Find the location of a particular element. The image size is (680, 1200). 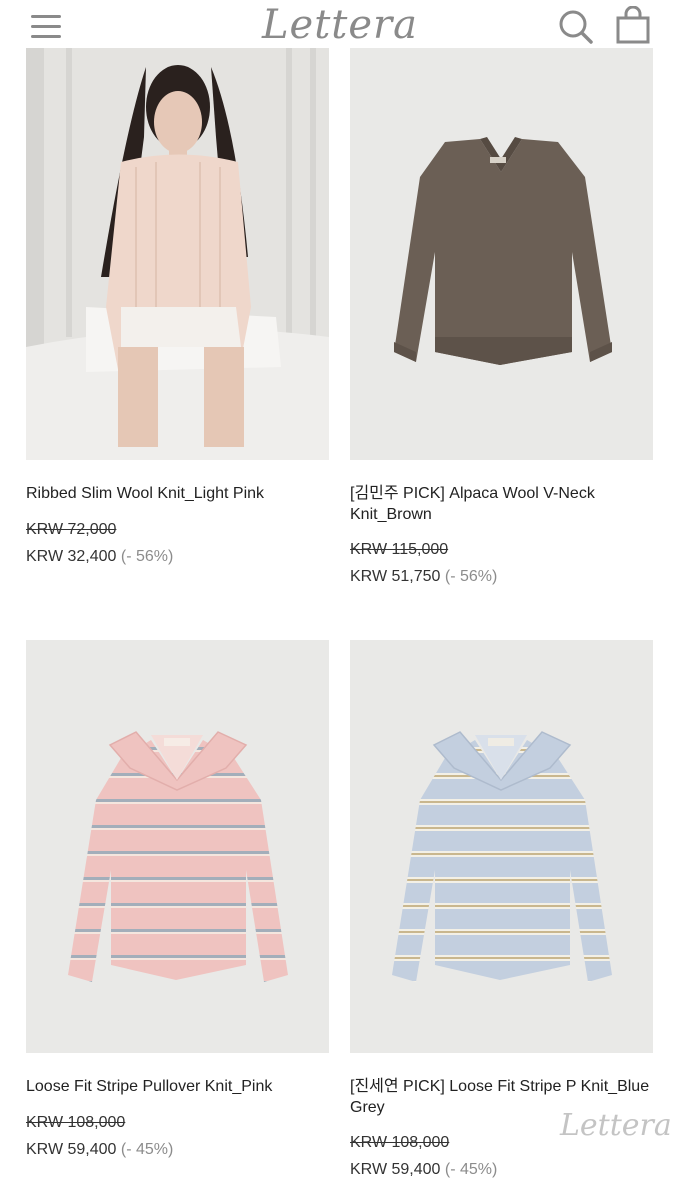

search-icon is located at coordinates (576, 26).